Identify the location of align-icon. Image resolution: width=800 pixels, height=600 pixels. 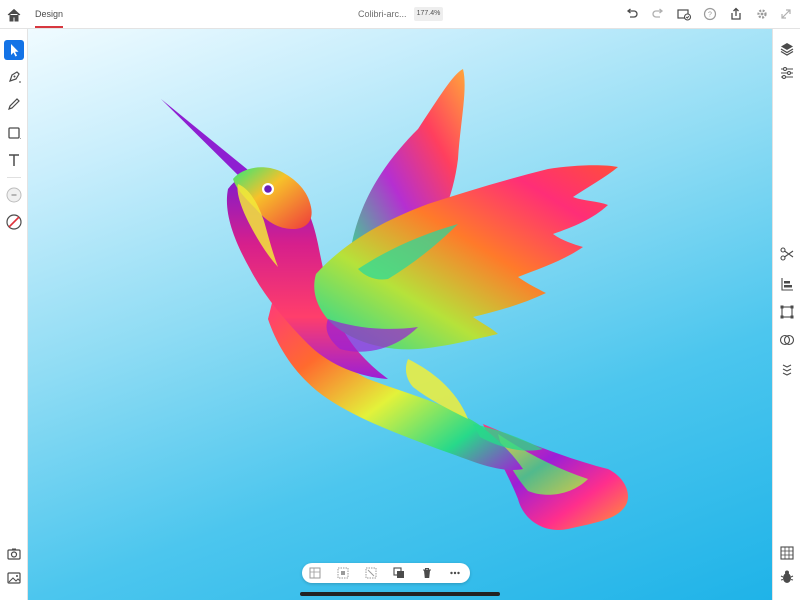
(787, 284).